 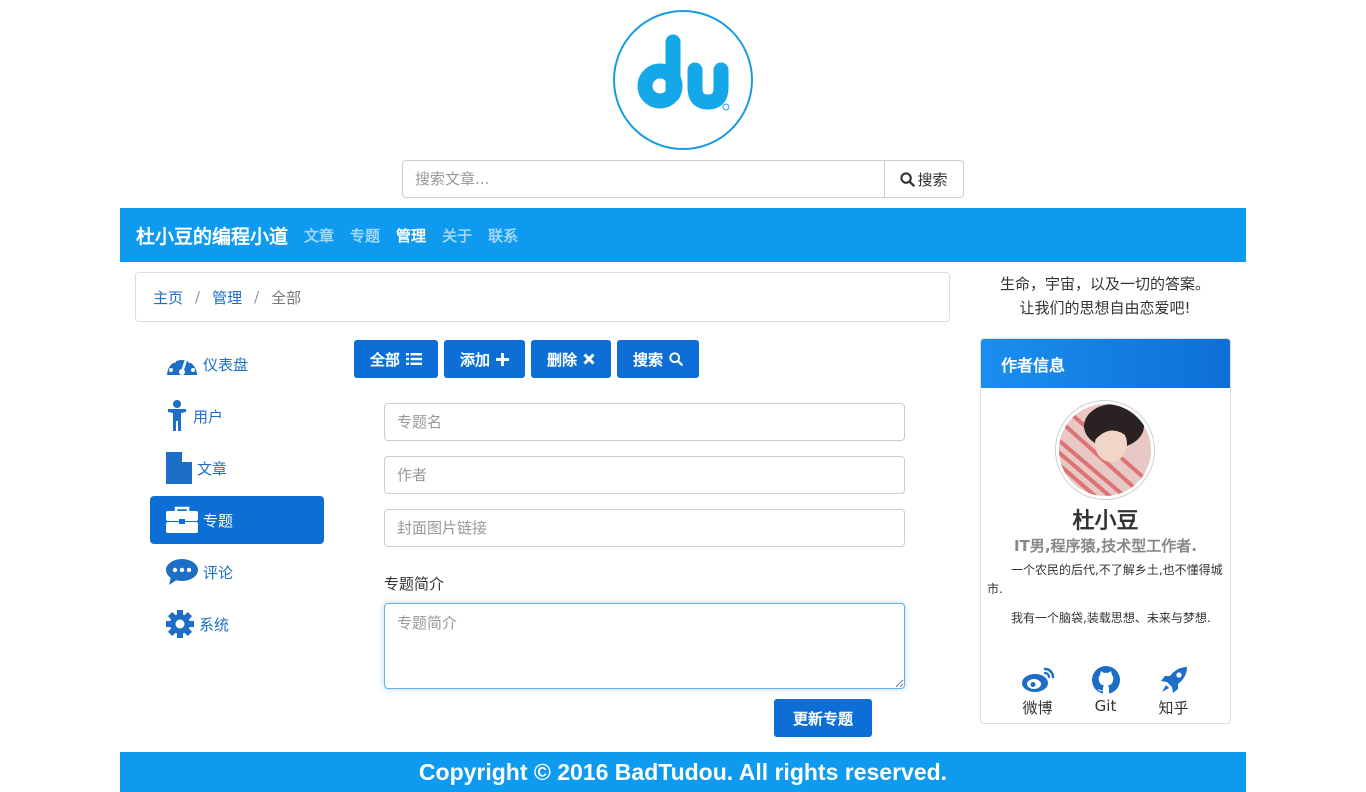 I want to click on motto-line: 让我们的思想自由恋爱吧!, so click(x=1105, y=308).